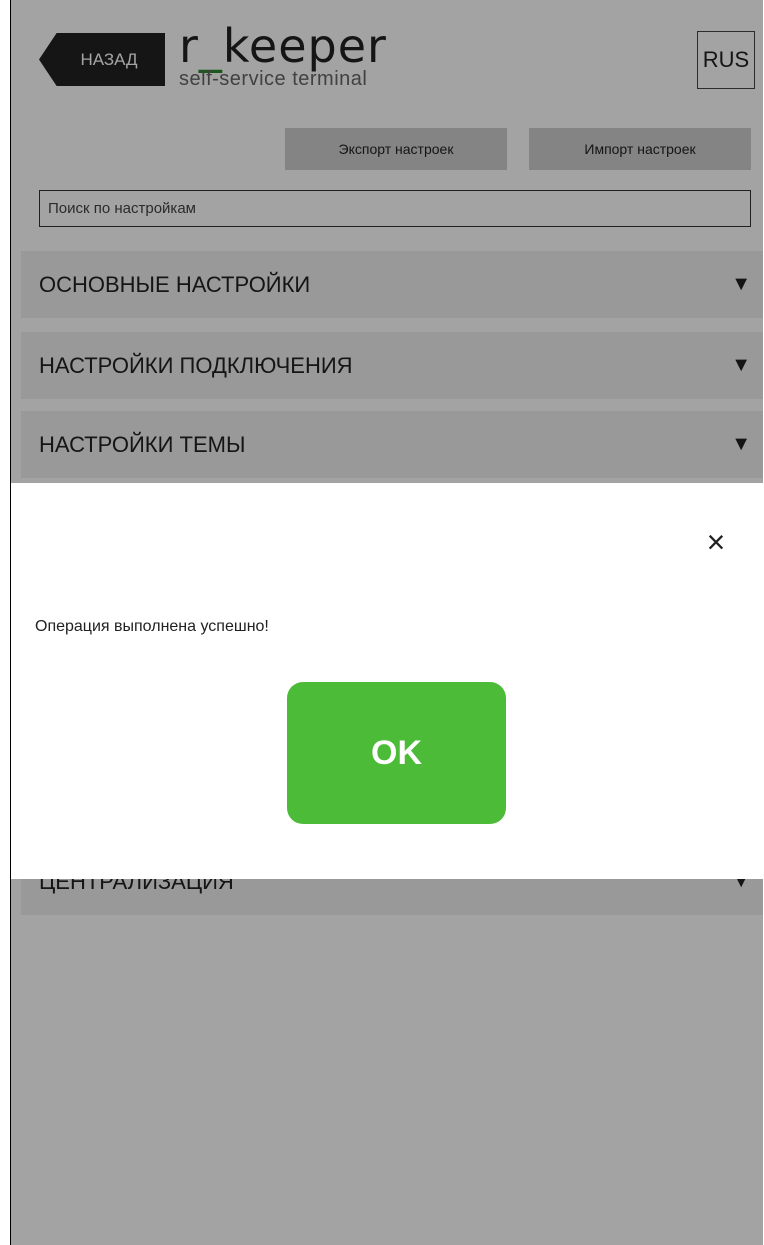 This screenshot has height=1245, width=764. What do you see at coordinates (396, 753) in the screenshot?
I see `ok-button: OK` at bounding box center [396, 753].